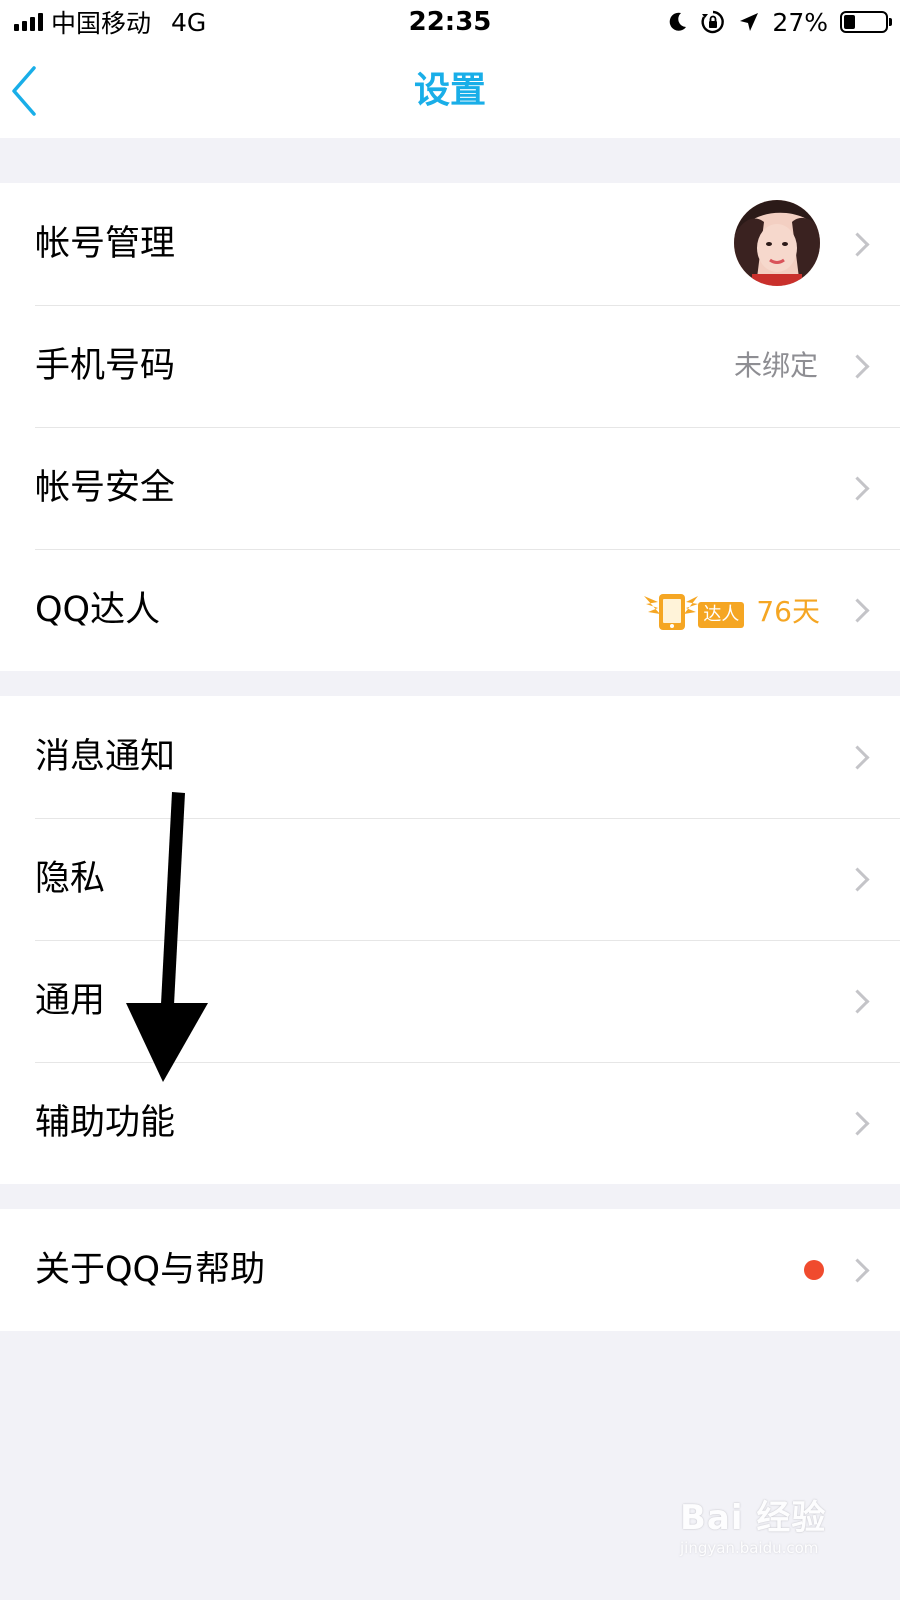 The width and height of the screenshot is (900, 1600). What do you see at coordinates (70, 879) in the screenshot?
I see `row-label: 隐私` at bounding box center [70, 879].